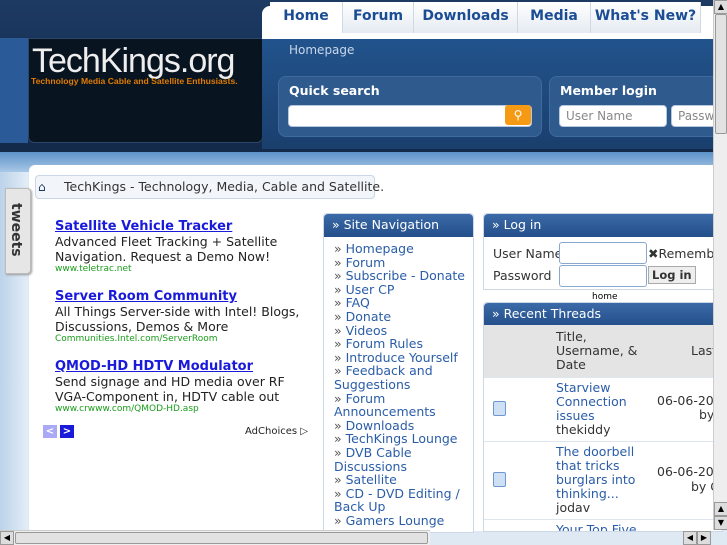  What do you see at coordinates (306, 17) in the screenshot?
I see `tab-home: Home` at bounding box center [306, 17].